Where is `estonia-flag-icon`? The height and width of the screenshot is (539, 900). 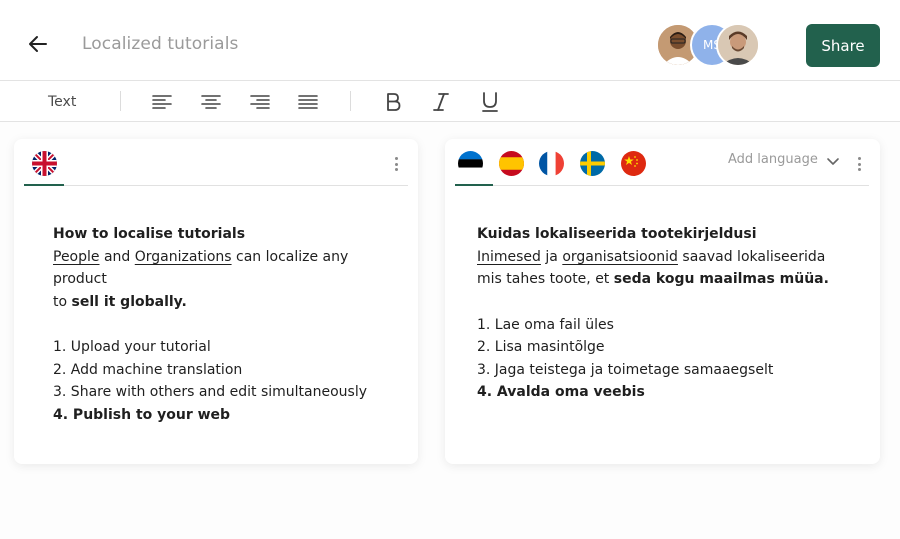 estonia-flag-icon is located at coordinates (470, 163).